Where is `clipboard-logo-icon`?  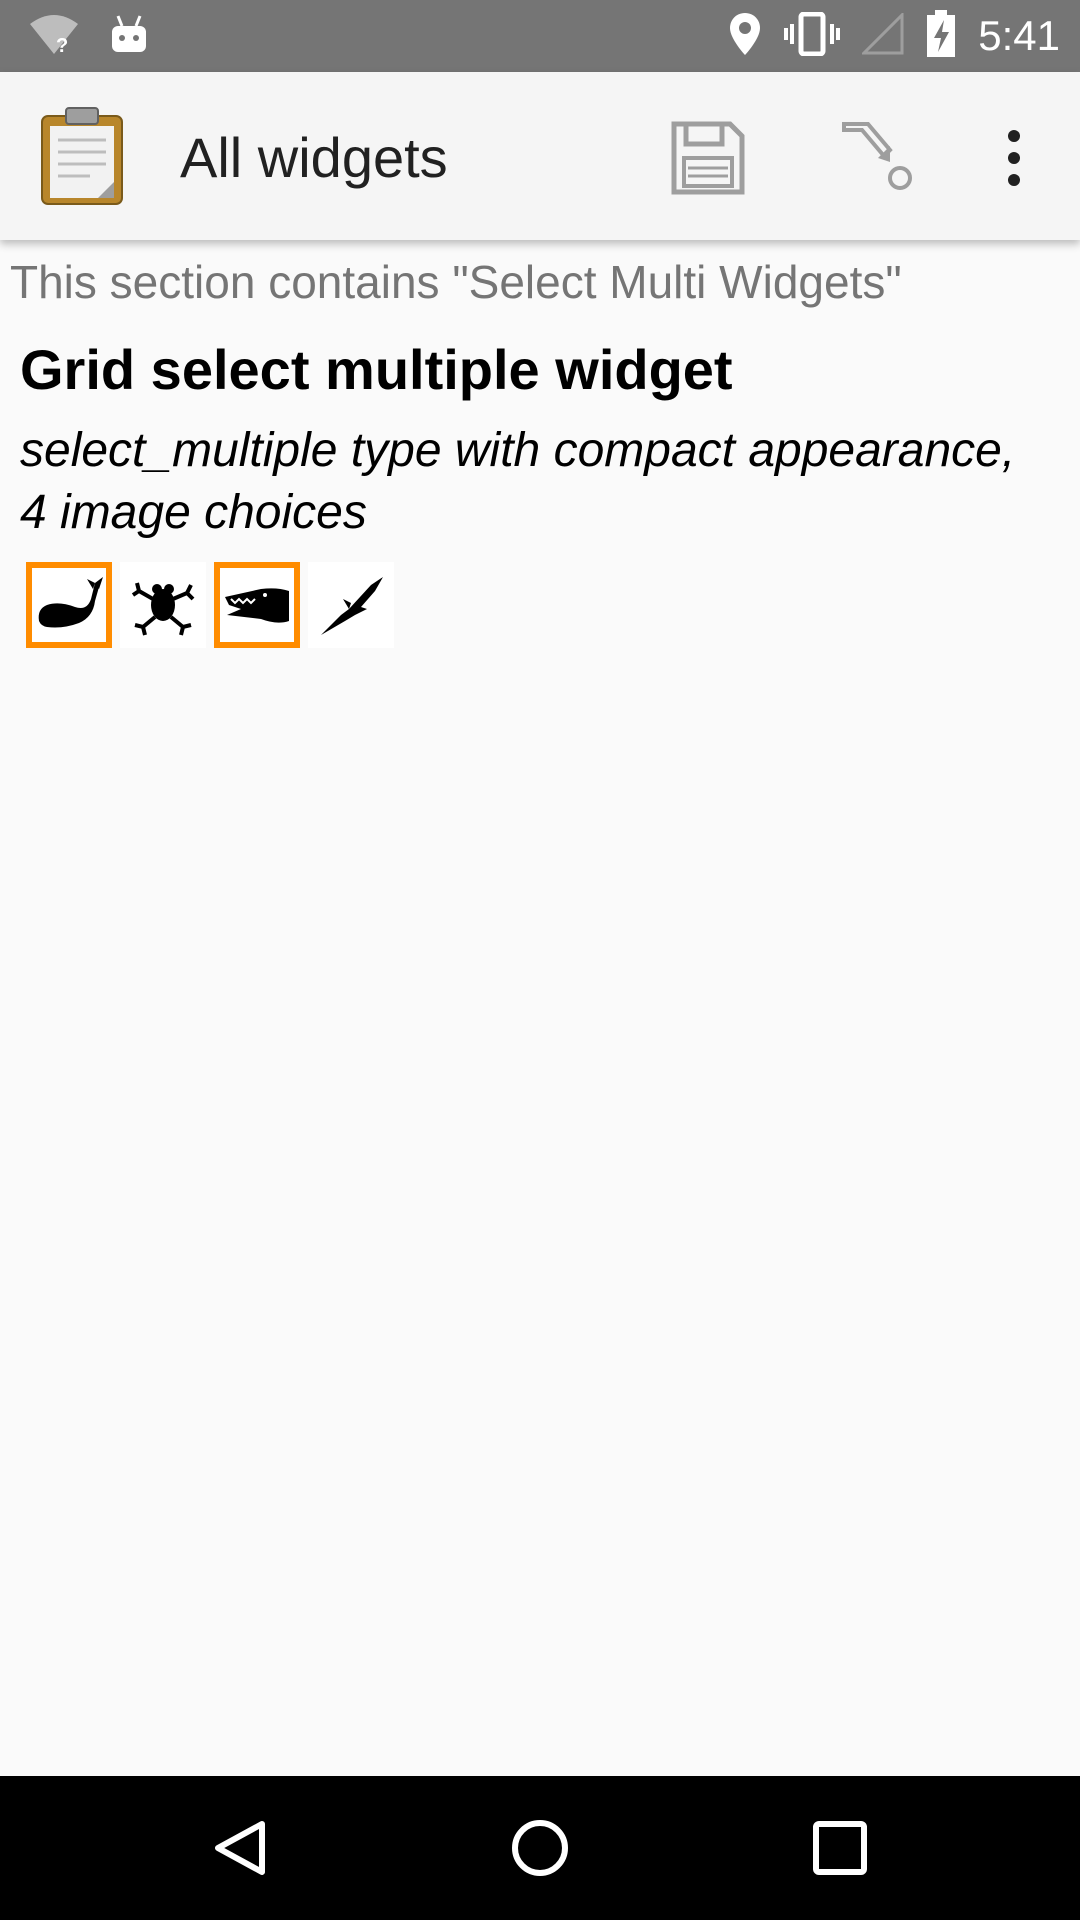
clipboard-logo-icon is located at coordinates (82, 156).